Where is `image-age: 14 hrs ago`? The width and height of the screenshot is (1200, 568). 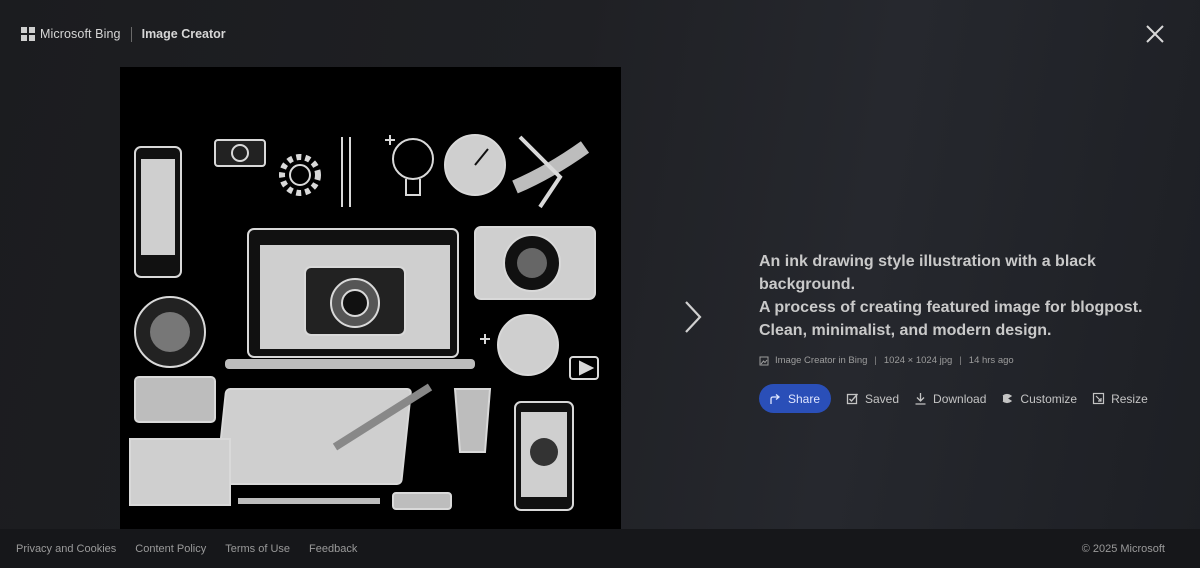 image-age: 14 hrs ago is located at coordinates (991, 360).